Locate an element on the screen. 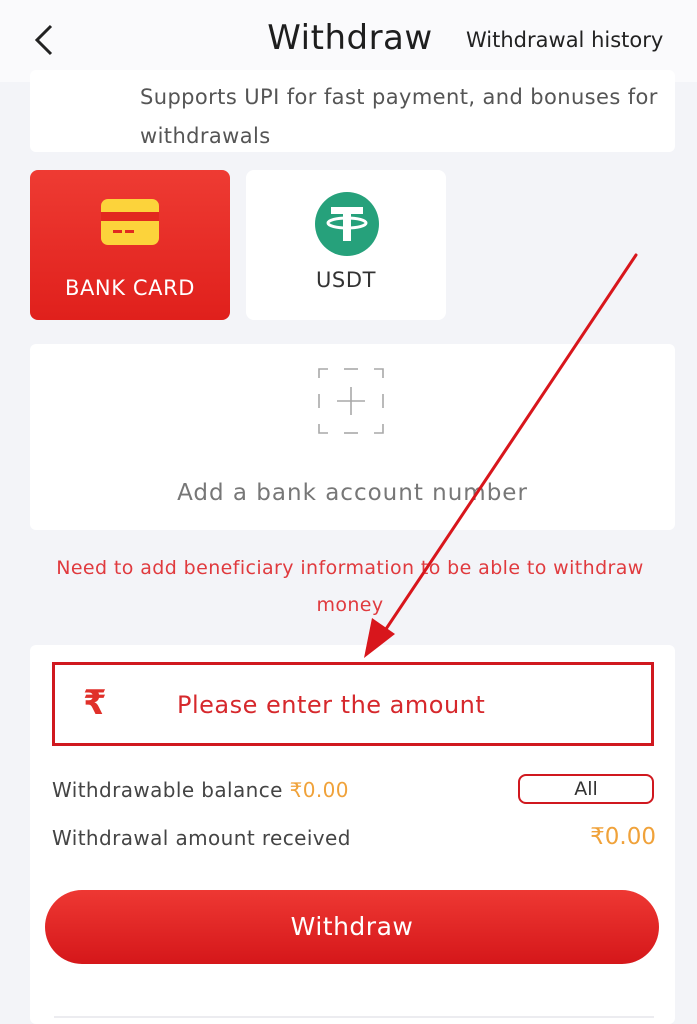  received-amount-value: ₹0.00 is located at coordinates (623, 837).